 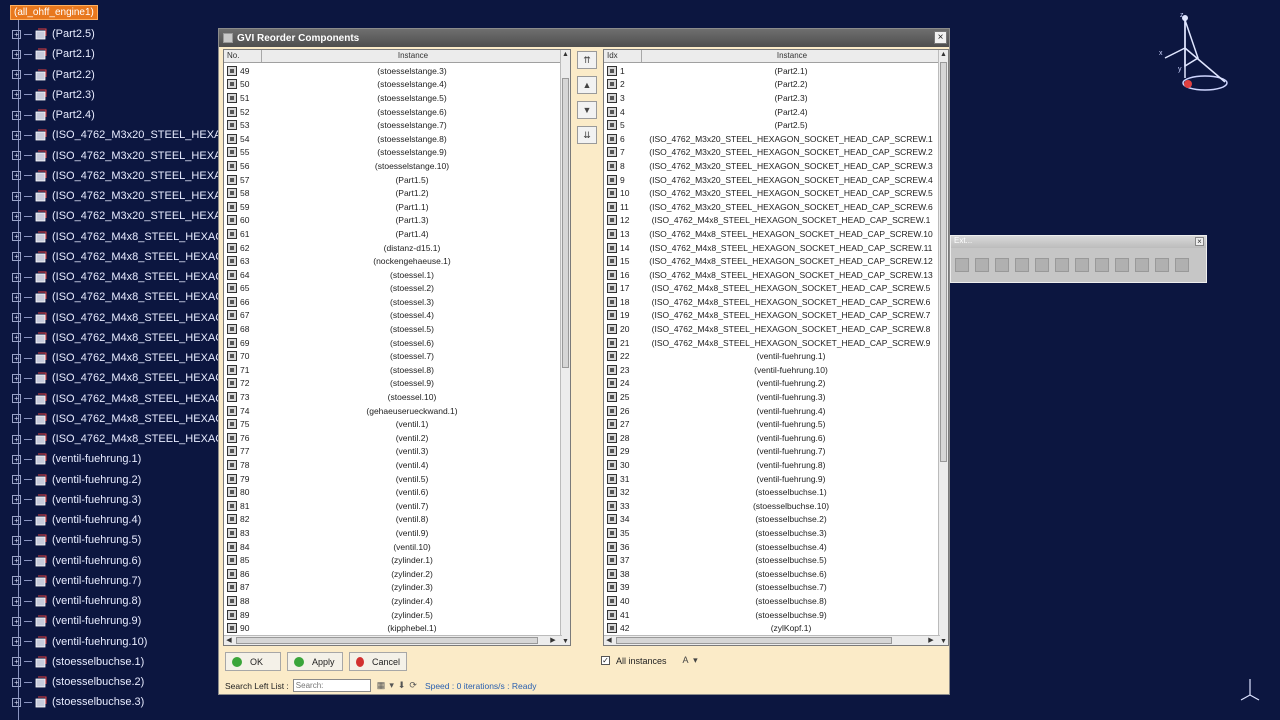 I want to click on scroll-up-arrow-icon: ▲, so click(x=565, y=55).